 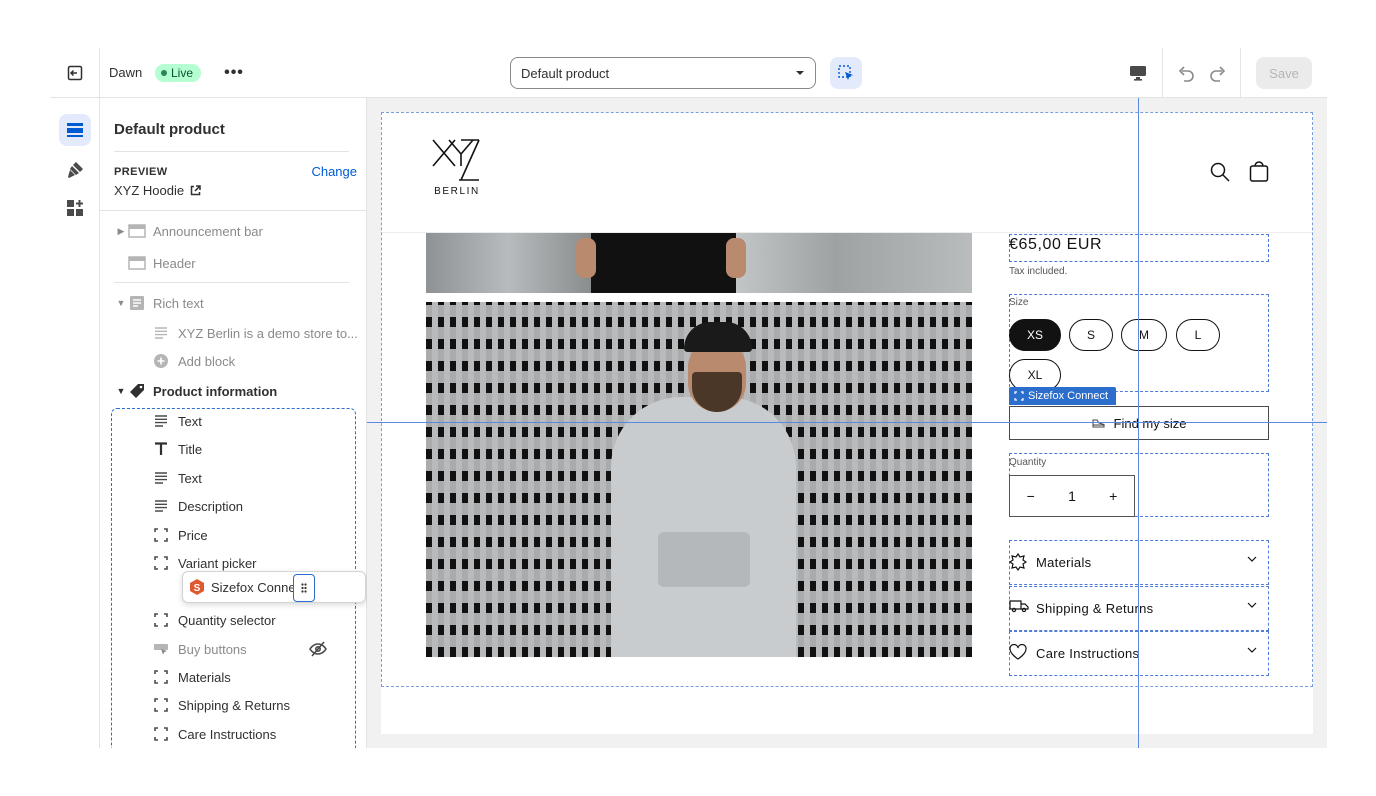 I want to click on more-actions-button: •••, so click(x=234, y=73).